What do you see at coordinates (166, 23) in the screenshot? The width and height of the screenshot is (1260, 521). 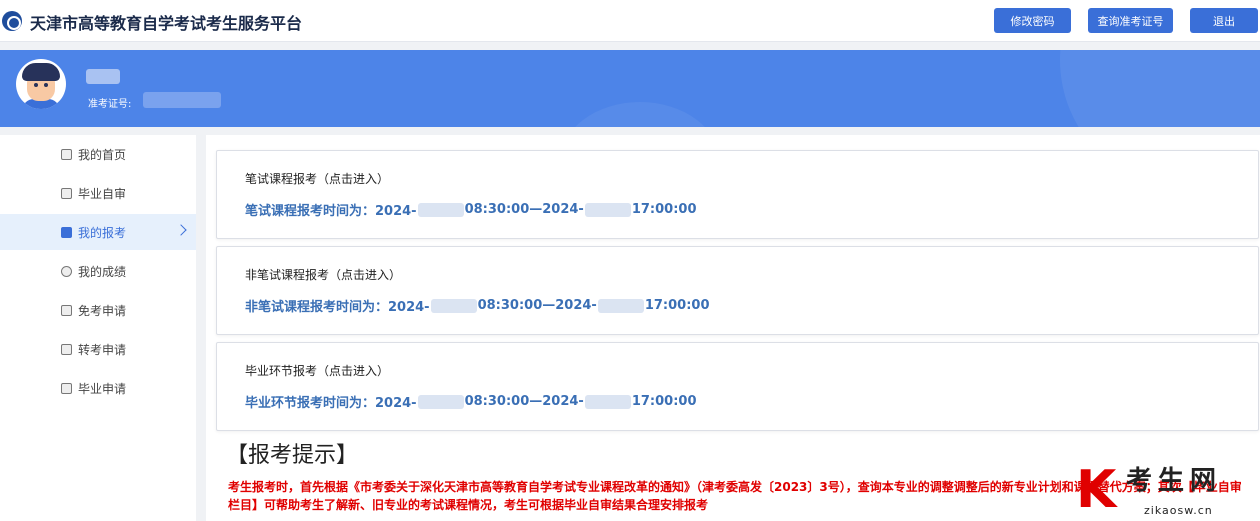 I see `site-title: 天津市高等教育自学考试考生服务平台` at bounding box center [166, 23].